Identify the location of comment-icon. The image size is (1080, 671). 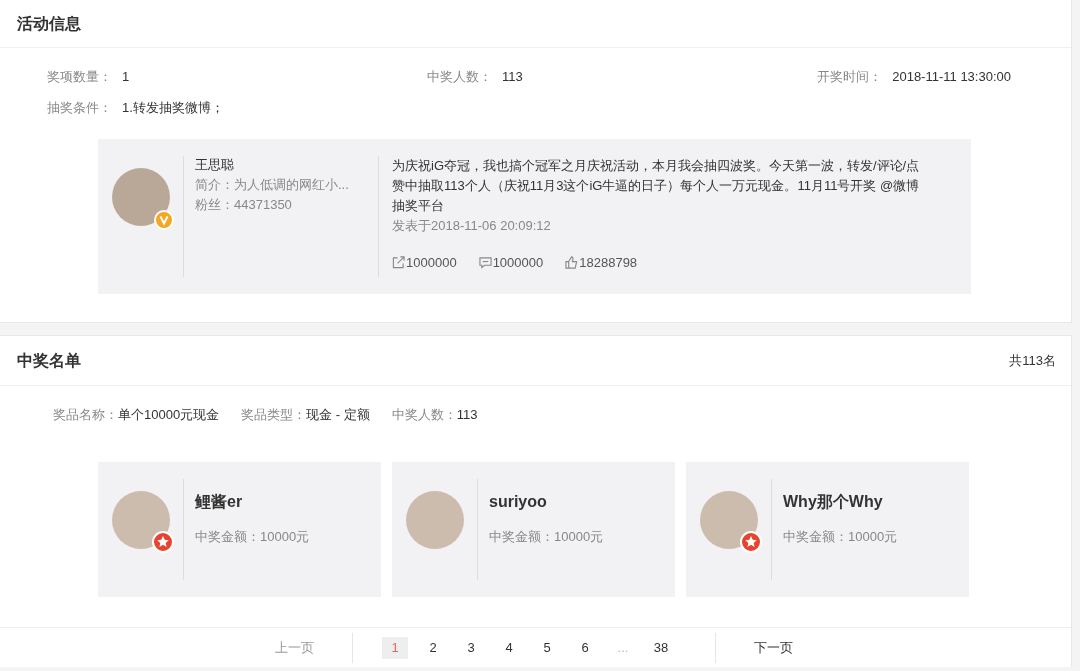
(485, 263).